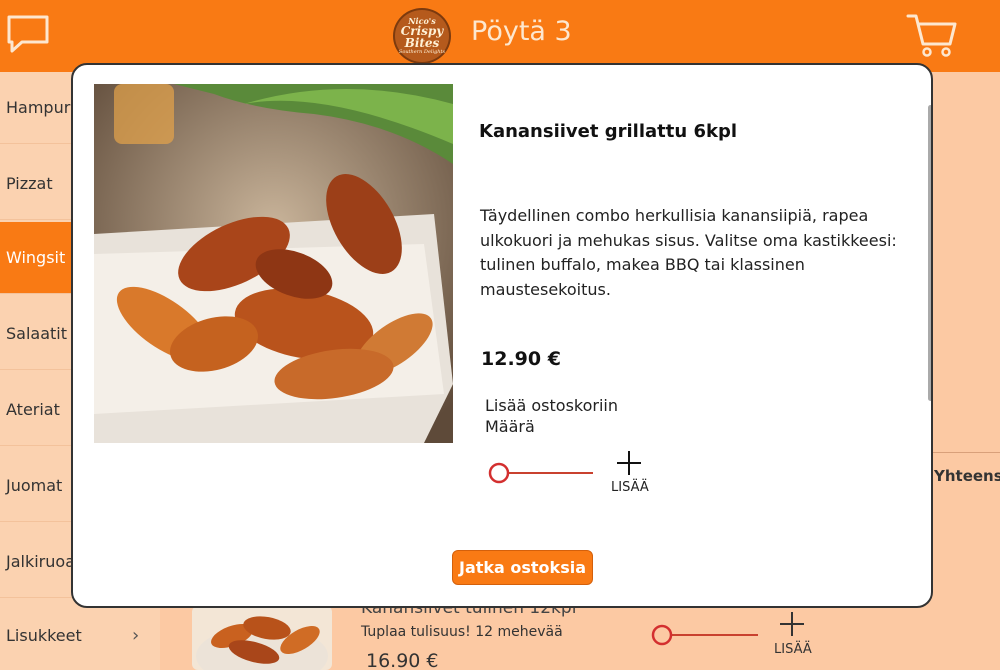 Image resolution: width=1000 pixels, height=670 pixels. Describe the element at coordinates (967, 476) in the screenshot. I see `total-label: Yhteensä` at that location.